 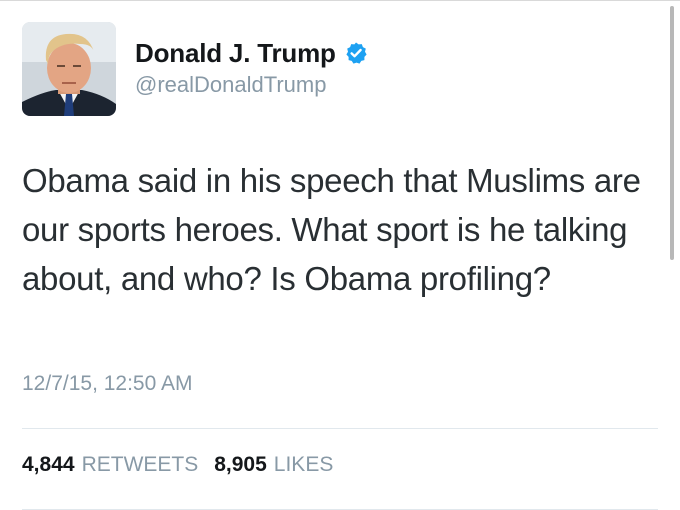 I want to click on user-name: Donald J. Trump, so click(x=235, y=53).